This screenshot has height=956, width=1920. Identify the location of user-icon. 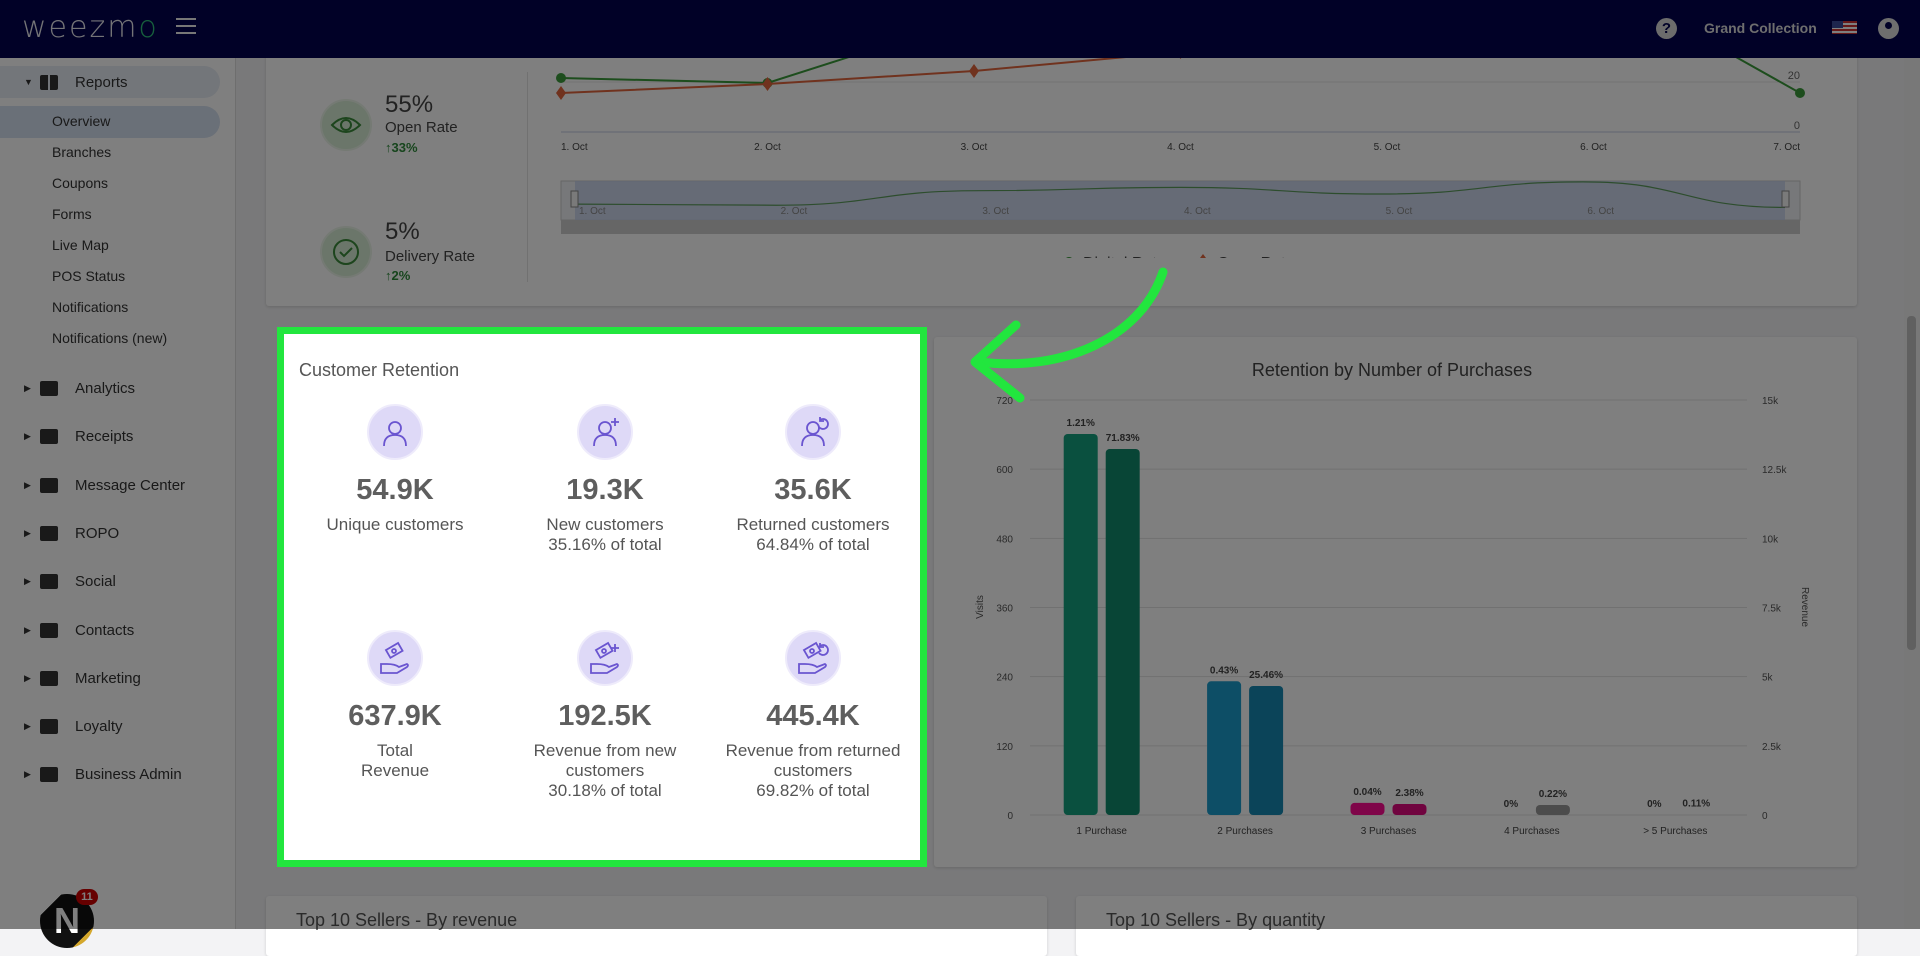
(395, 432).